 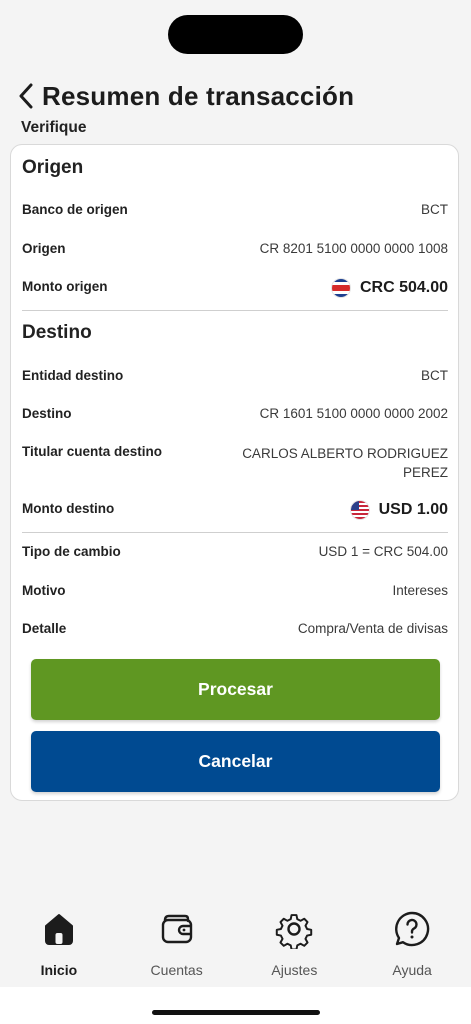 I want to click on reason-row: Motivo Intereses, so click(x=235, y=590).